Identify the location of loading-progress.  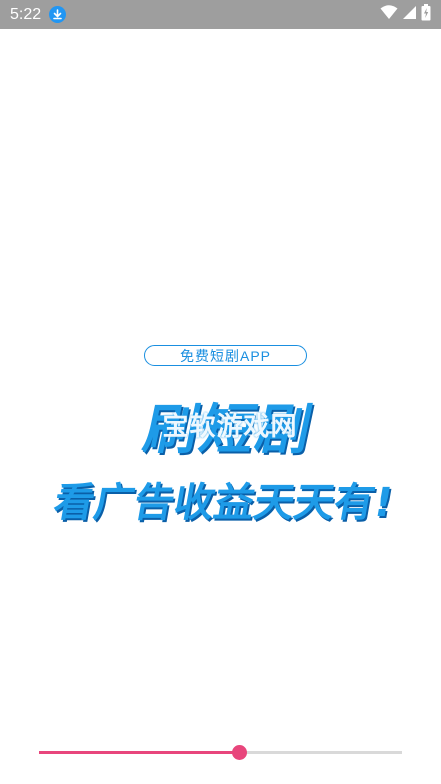
(220, 752).